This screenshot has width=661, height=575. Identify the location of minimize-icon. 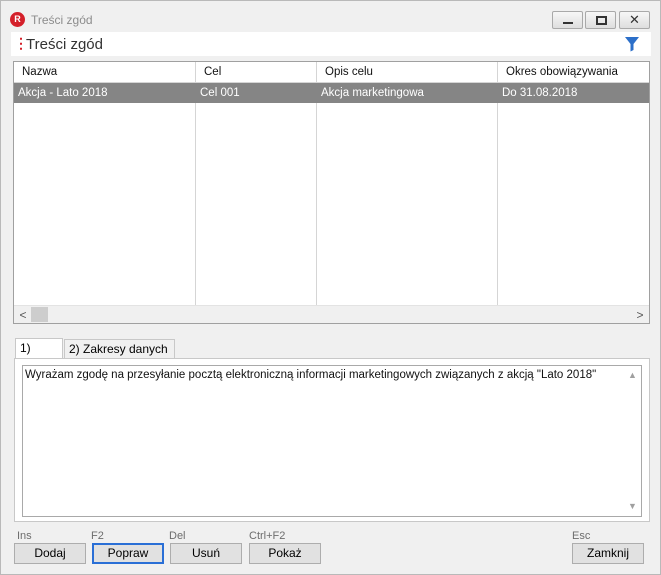
(568, 23).